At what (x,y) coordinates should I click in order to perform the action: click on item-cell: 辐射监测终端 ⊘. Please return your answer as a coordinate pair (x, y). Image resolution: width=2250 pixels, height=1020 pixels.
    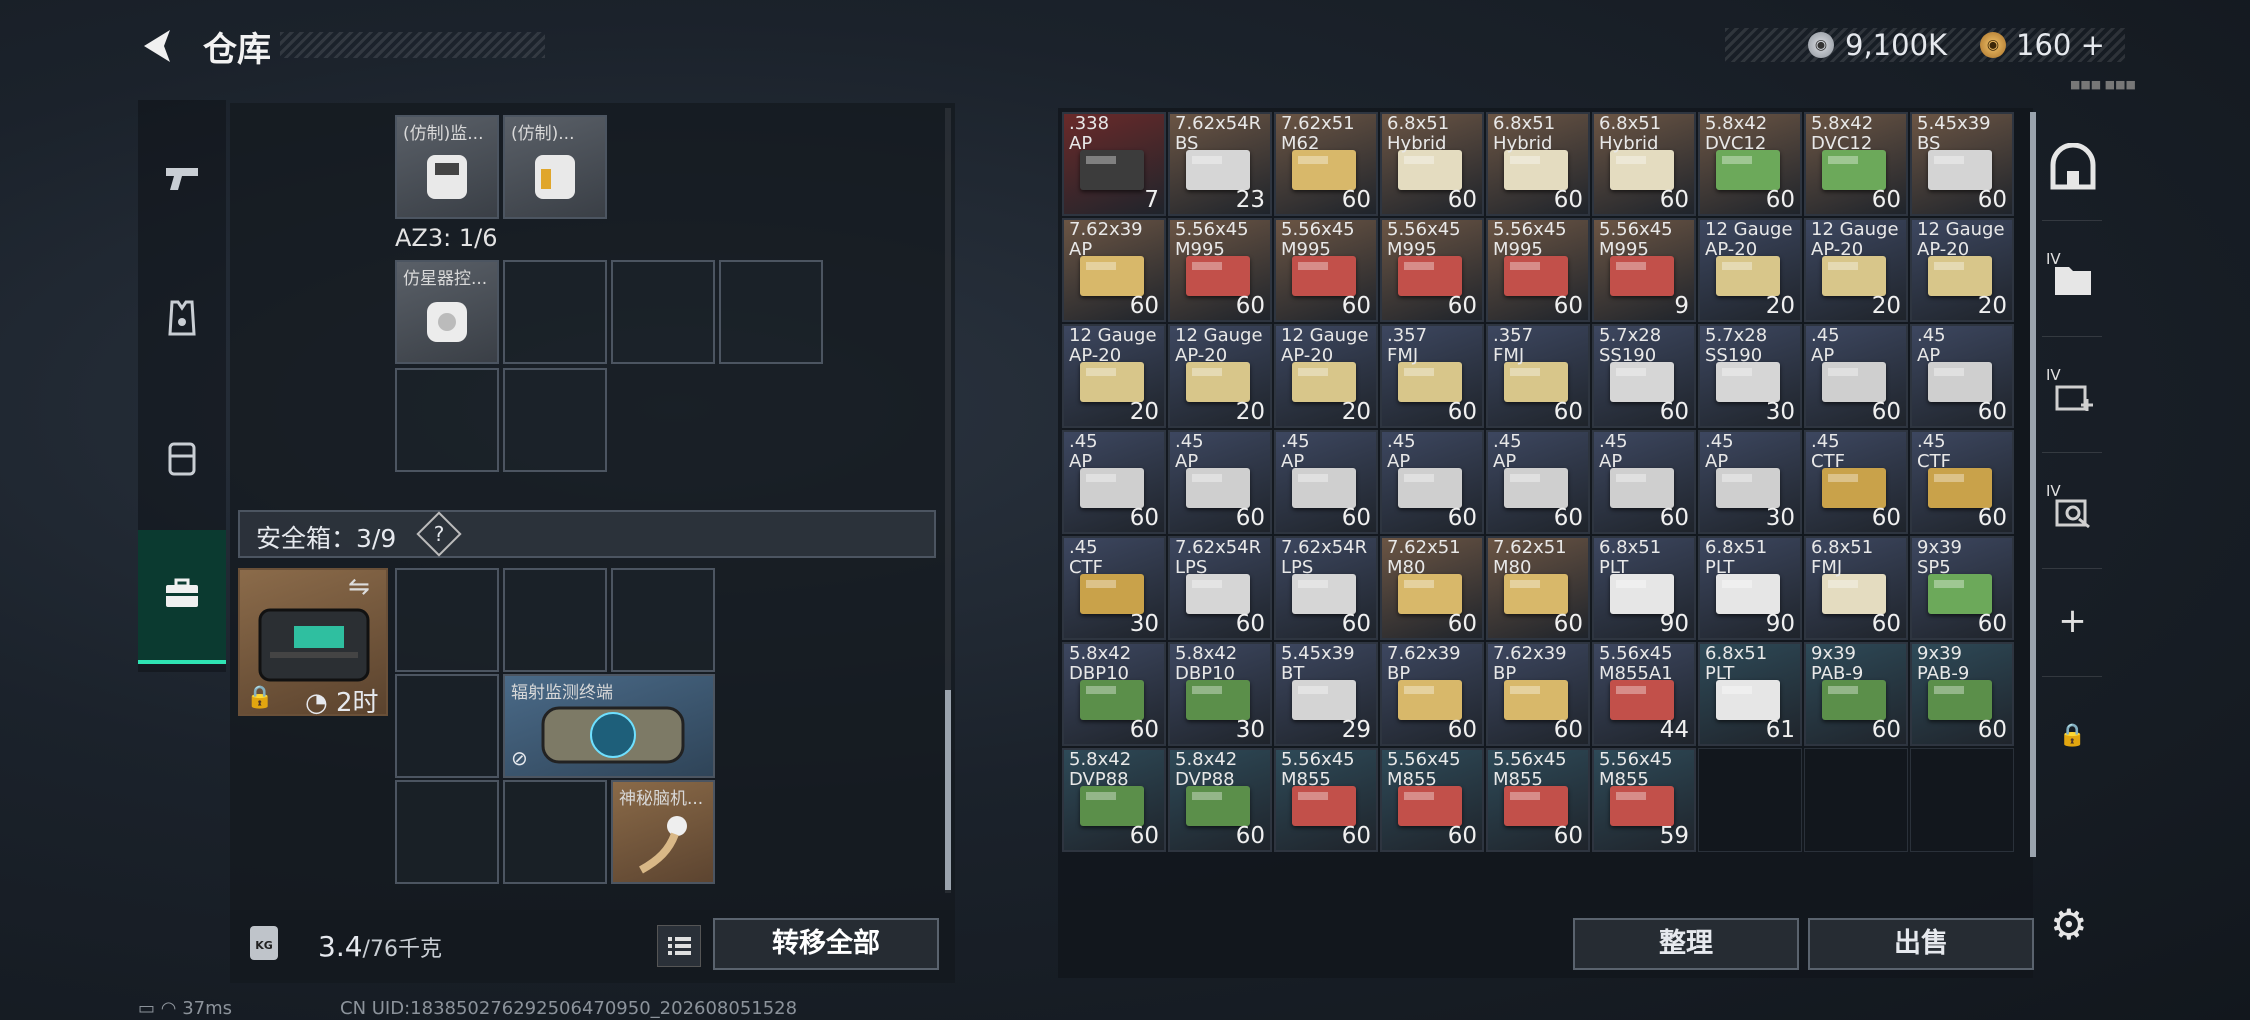
    Looking at the image, I should click on (609, 726).